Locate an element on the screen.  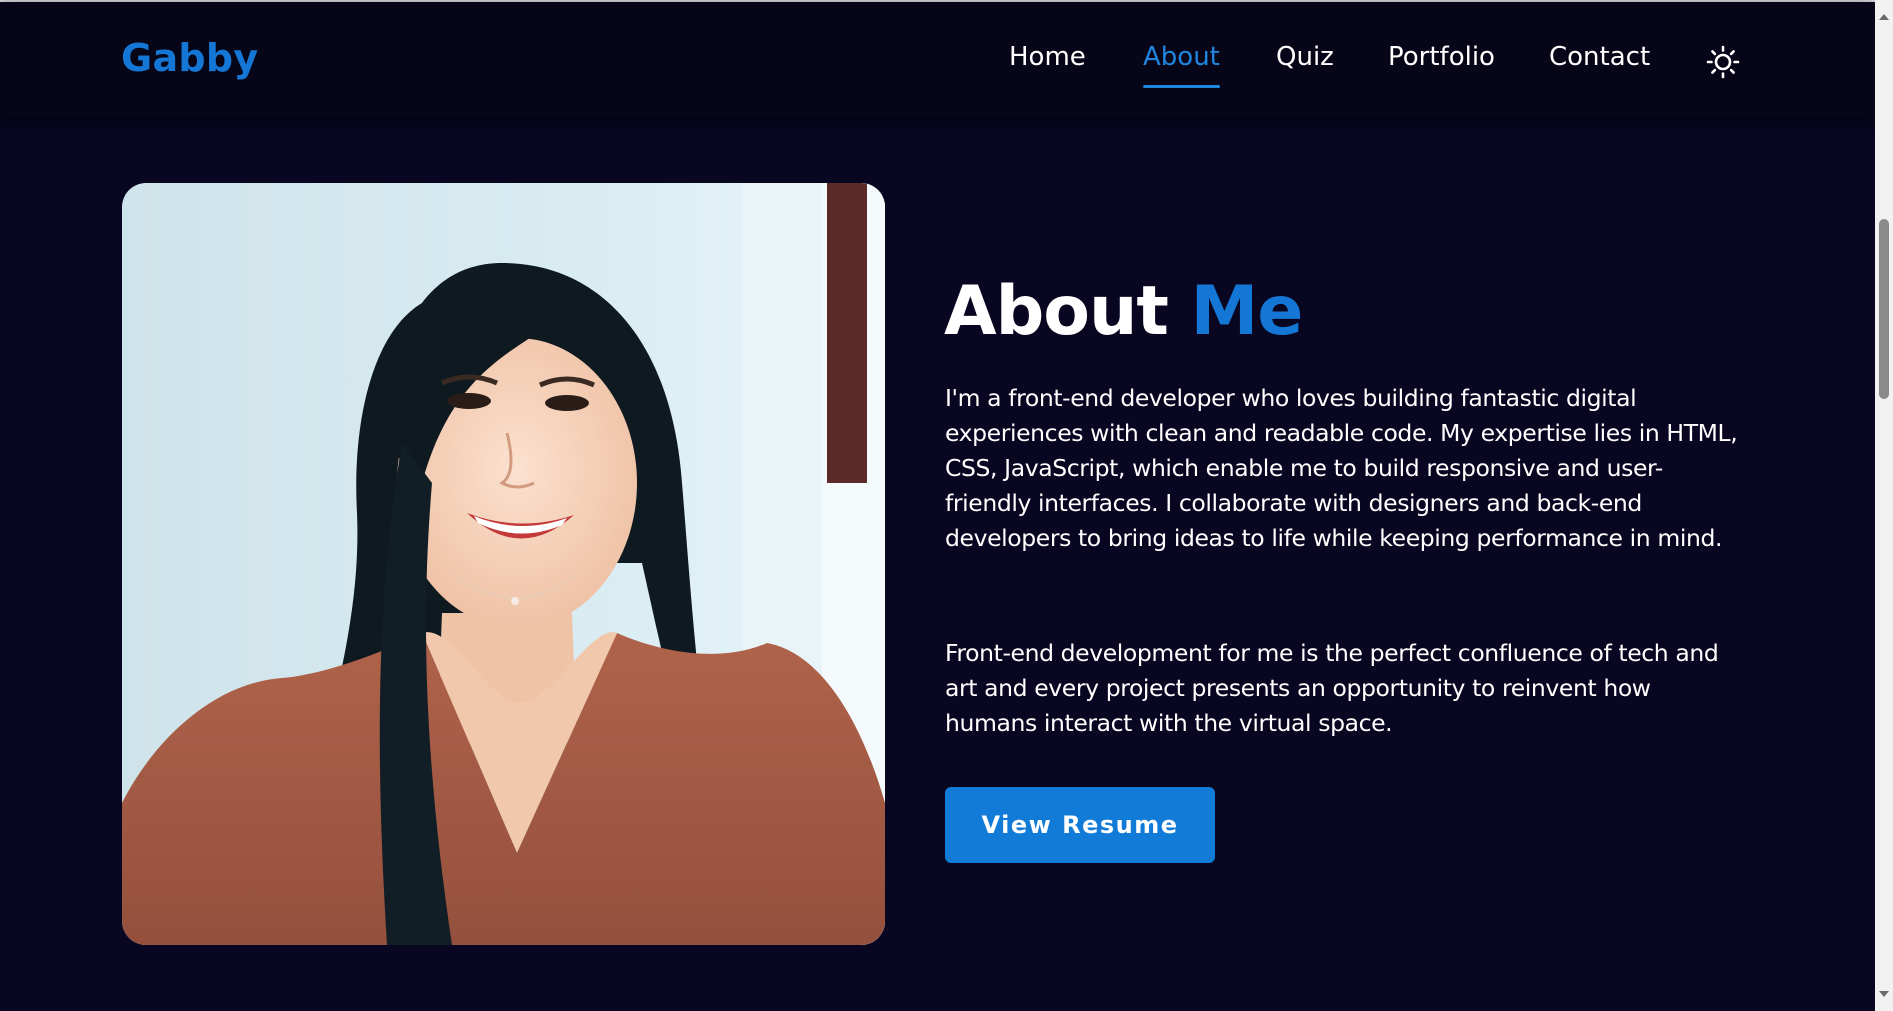
nav-portfolio: Portfolio is located at coordinates (1441, 57).